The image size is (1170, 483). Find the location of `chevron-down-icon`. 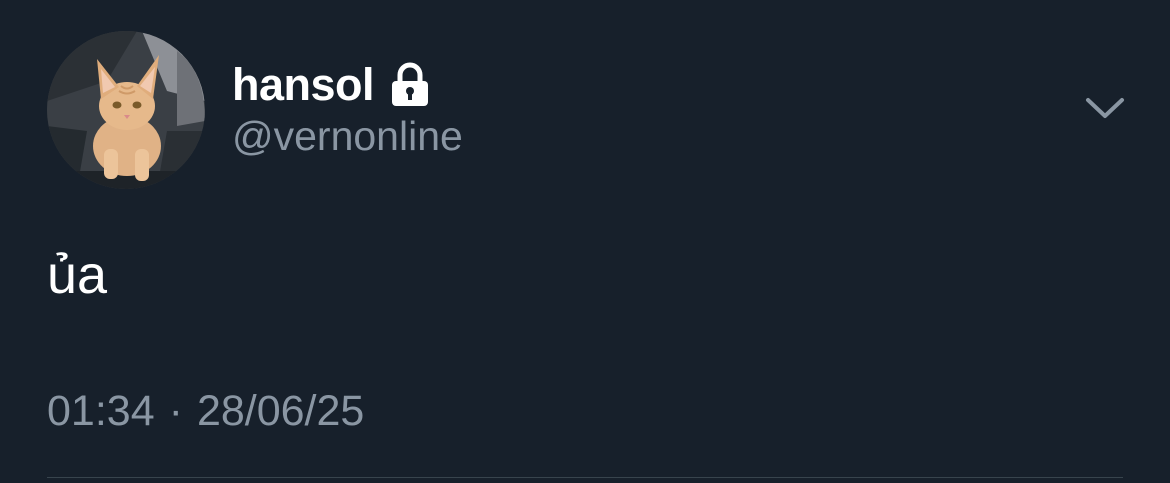

chevron-down-icon is located at coordinates (1105, 107).